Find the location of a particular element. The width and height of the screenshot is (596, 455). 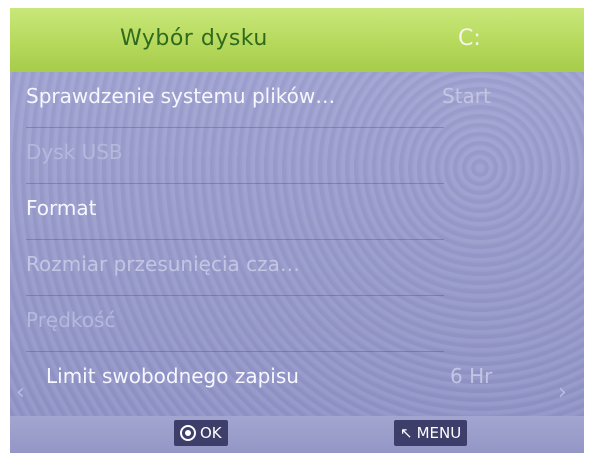

page-title: Wybór dysku is located at coordinates (194, 38).